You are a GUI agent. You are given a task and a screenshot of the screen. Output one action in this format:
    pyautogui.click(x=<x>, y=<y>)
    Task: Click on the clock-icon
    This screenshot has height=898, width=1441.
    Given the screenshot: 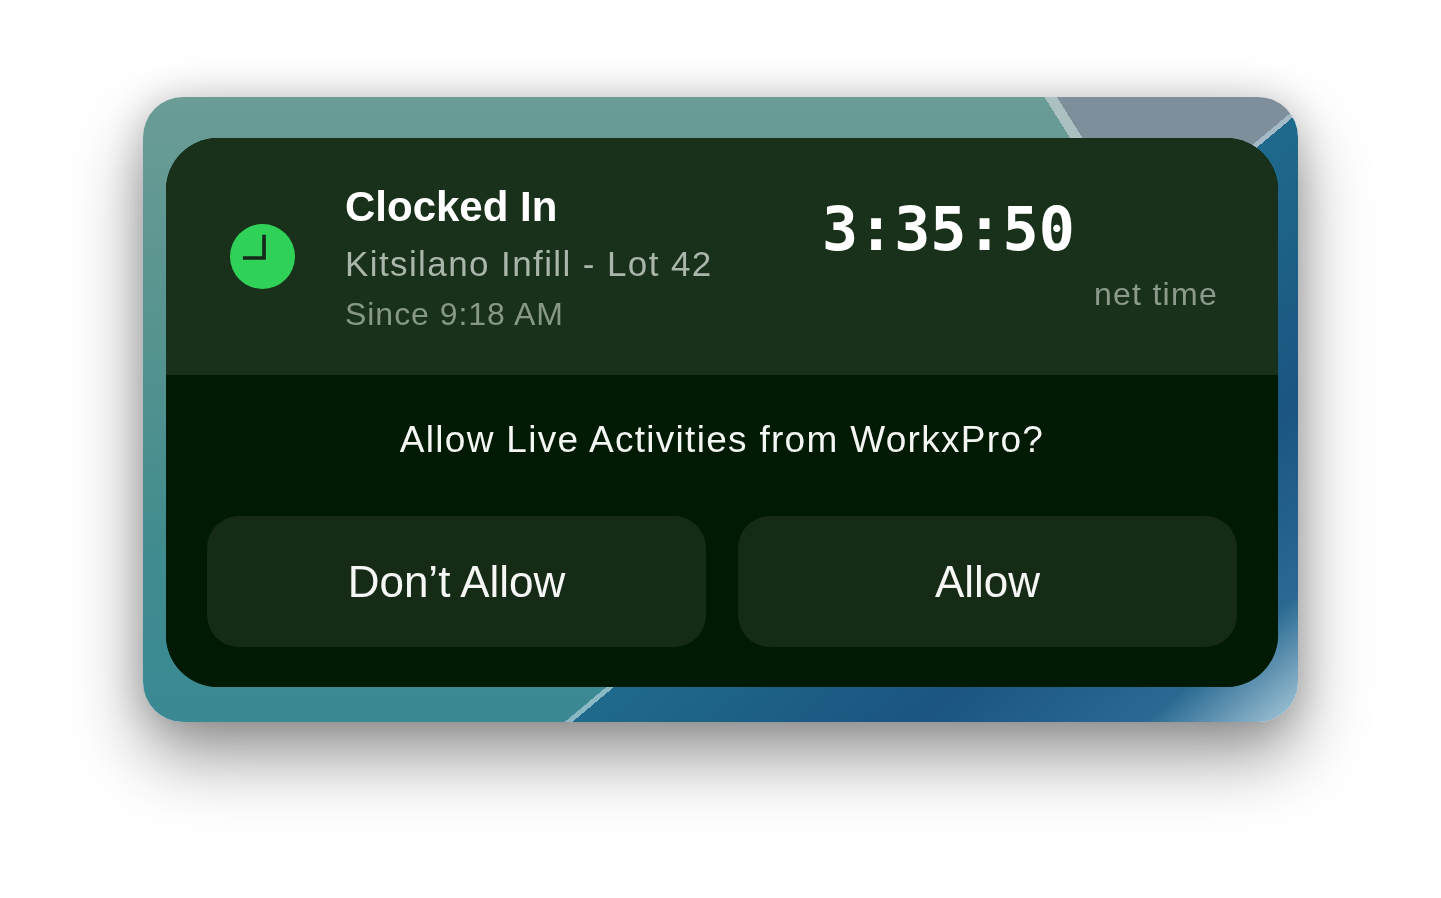 What is the action you would take?
    pyautogui.click(x=262, y=256)
    